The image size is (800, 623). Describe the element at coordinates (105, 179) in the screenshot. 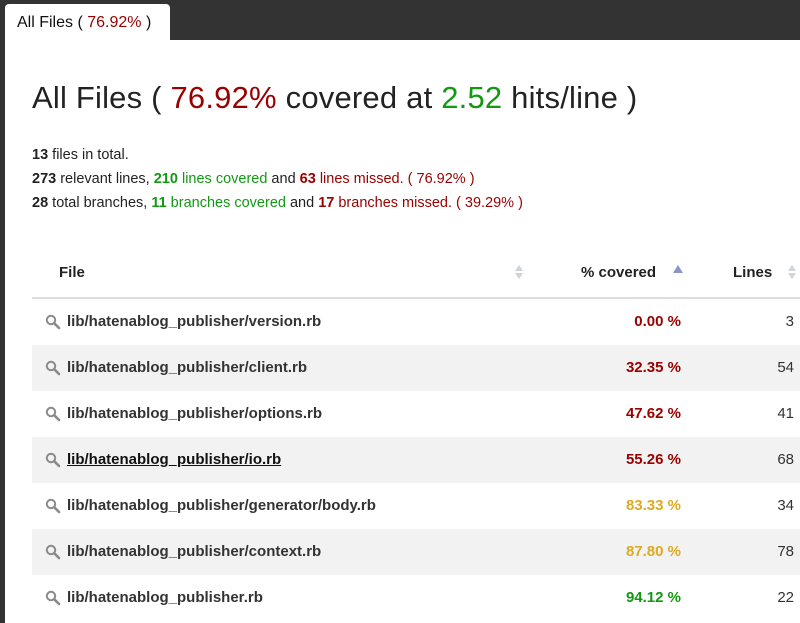

I see `relevant-text: relevant lines,` at that location.